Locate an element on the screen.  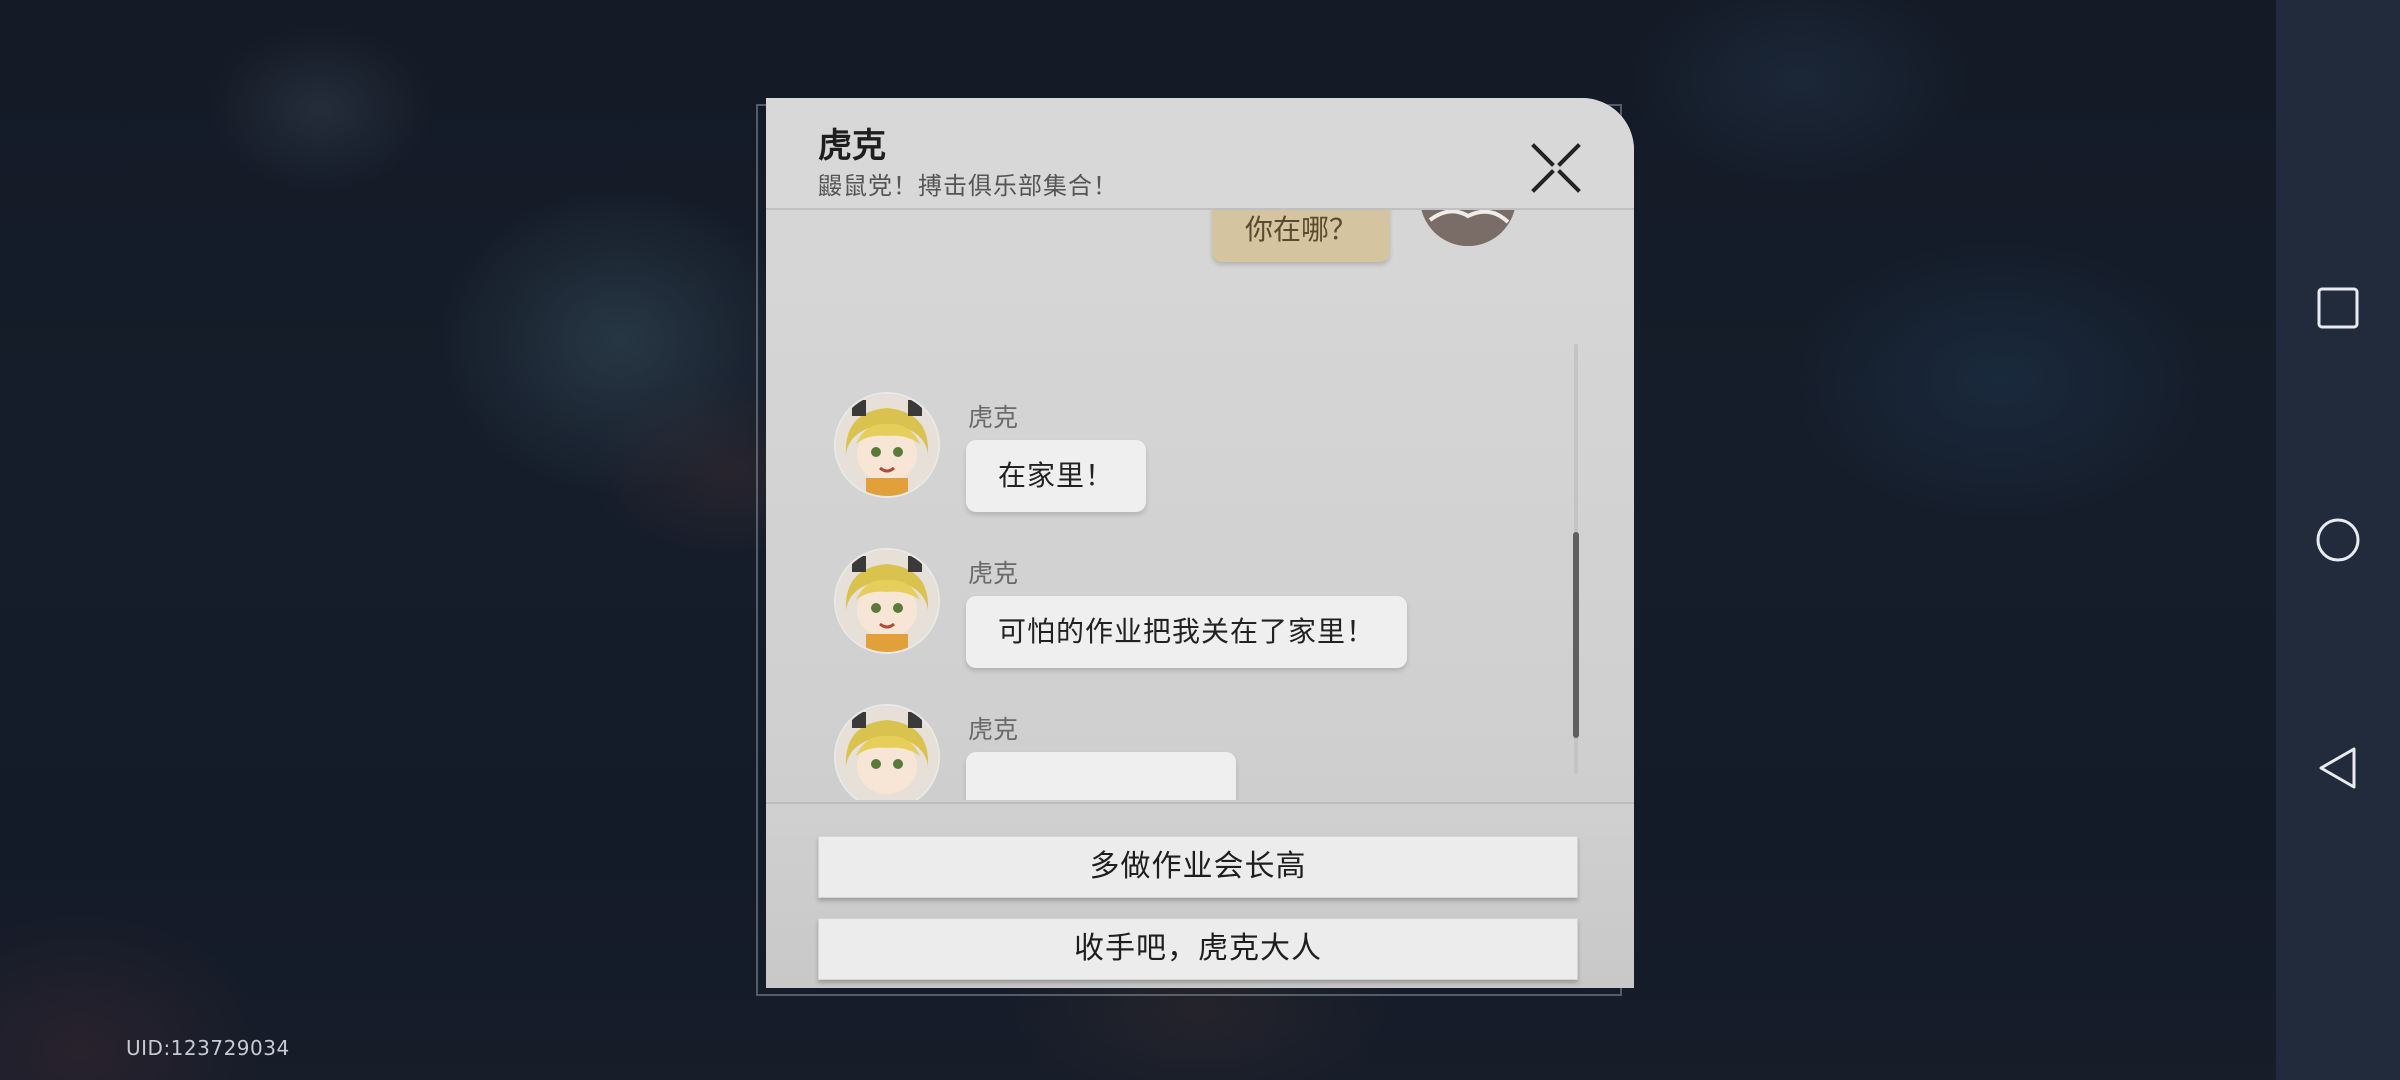
square-icon is located at coordinates (2338, 308).